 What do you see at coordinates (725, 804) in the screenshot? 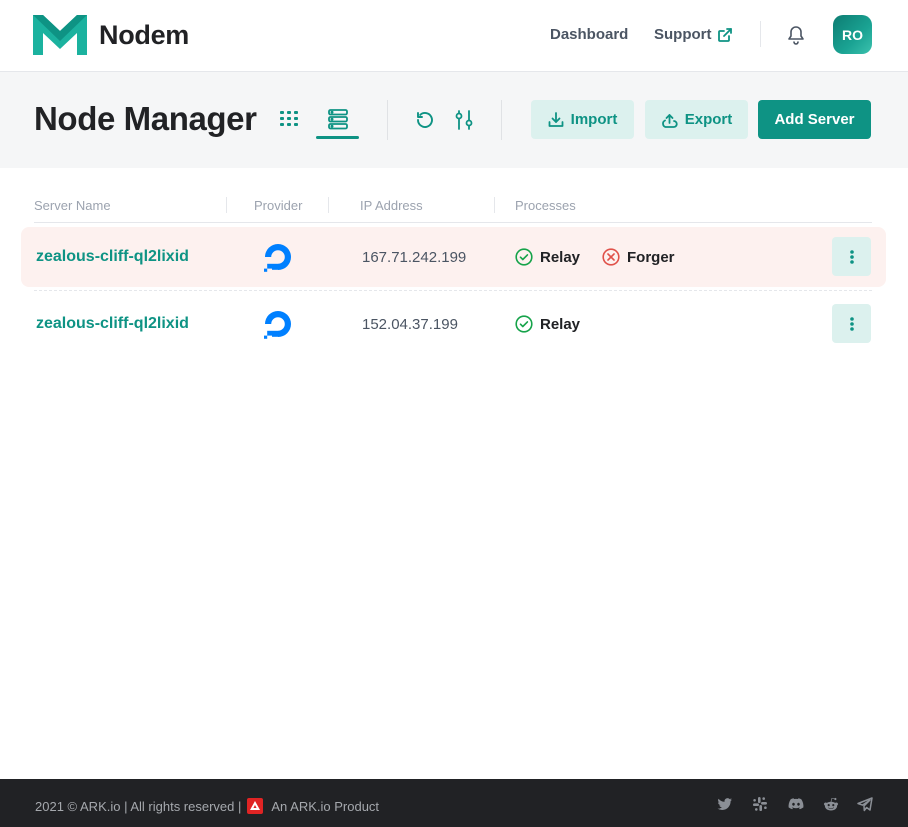
I see `twitter-icon` at bounding box center [725, 804].